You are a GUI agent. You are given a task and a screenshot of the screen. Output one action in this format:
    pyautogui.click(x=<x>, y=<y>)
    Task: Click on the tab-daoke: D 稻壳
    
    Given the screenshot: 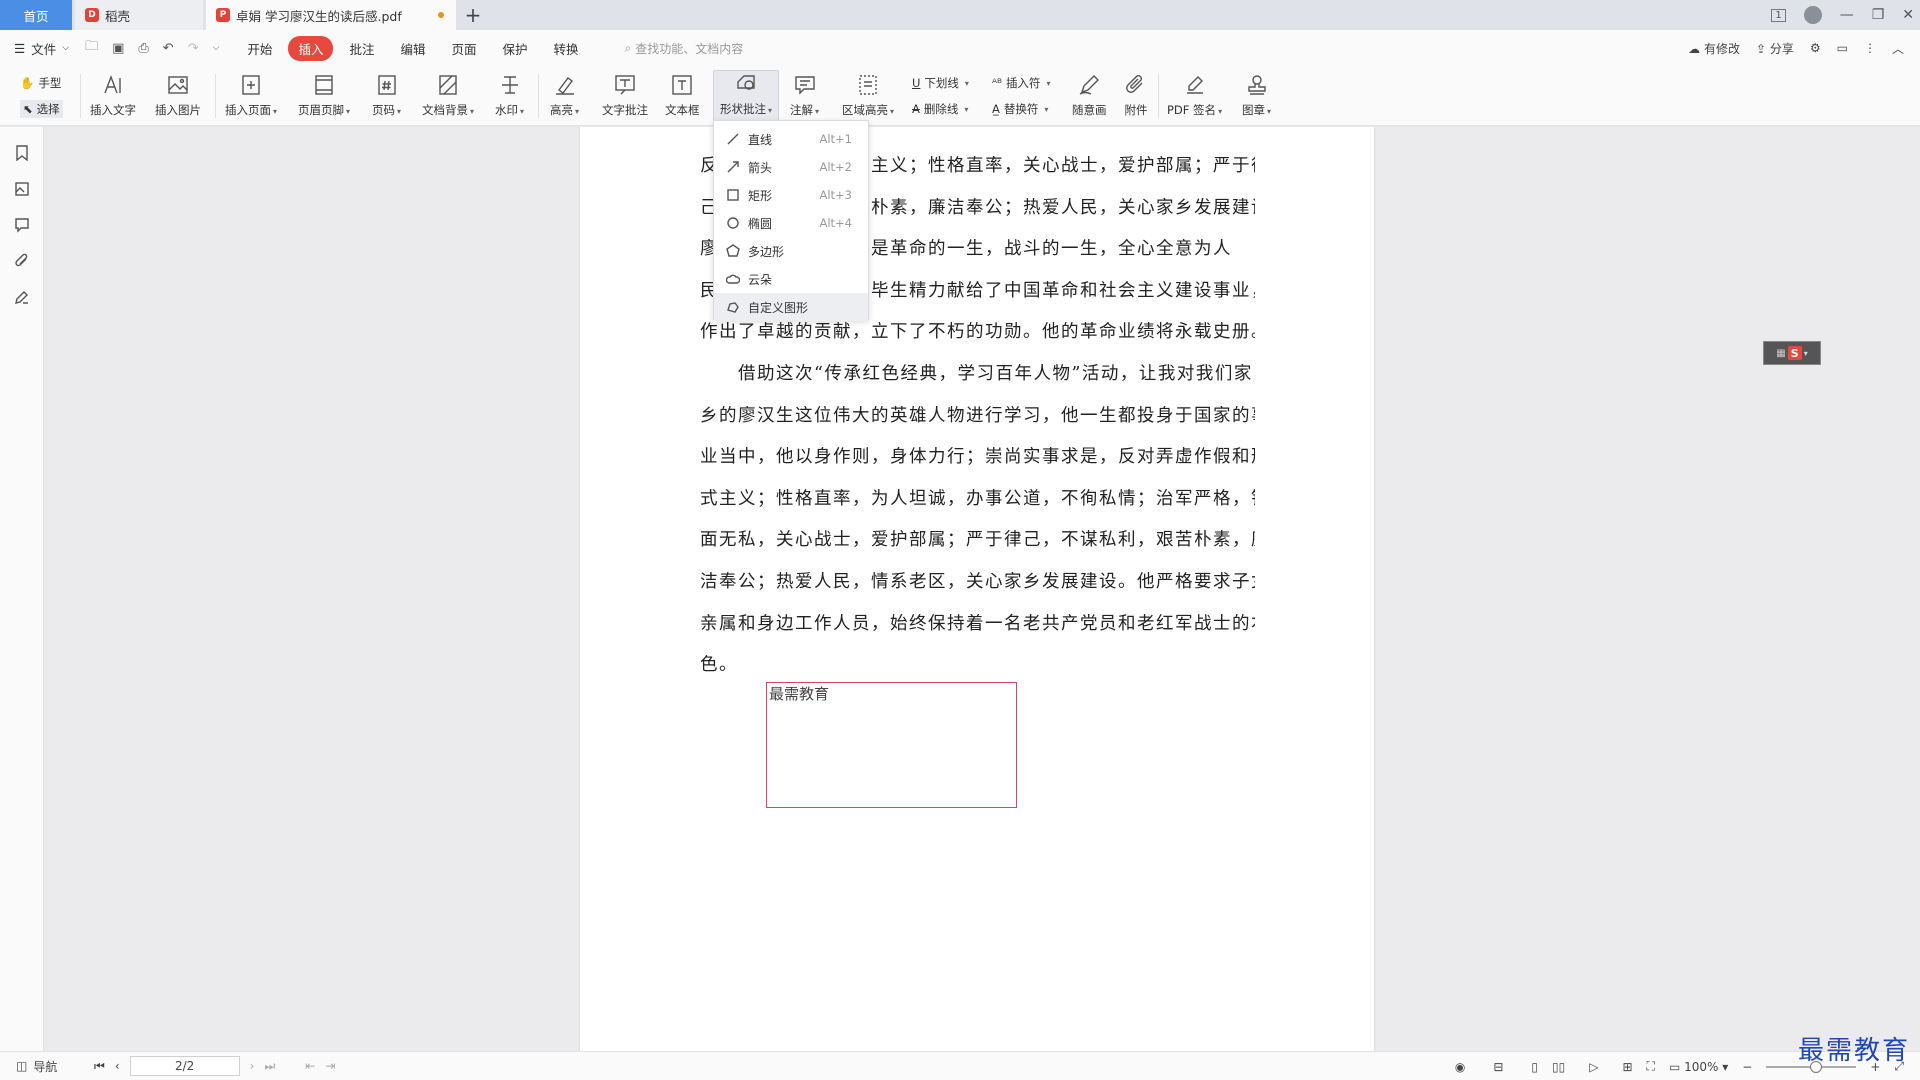 What is the action you would take?
    pyautogui.click(x=139, y=15)
    